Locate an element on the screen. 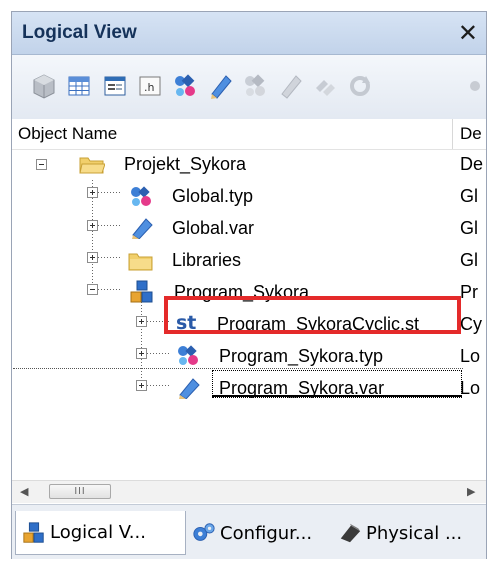  h-file-icon: .h is located at coordinates (150, 86).